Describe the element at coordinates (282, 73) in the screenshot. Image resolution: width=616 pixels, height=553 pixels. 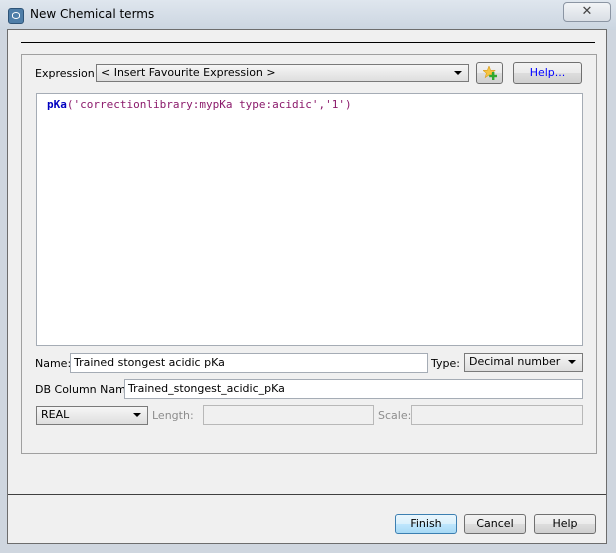
I see `favourite-expression-dropdown: < Insert Favourite Expression >` at that location.